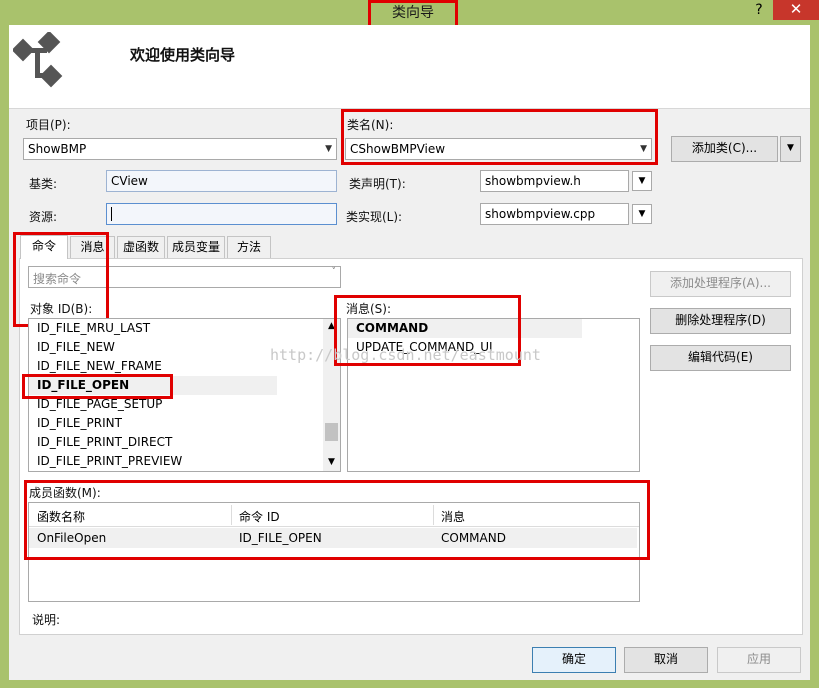 This screenshot has height=688, width=819. I want to click on class-decl-dropdown-icon: ▼, so click(642, 181).